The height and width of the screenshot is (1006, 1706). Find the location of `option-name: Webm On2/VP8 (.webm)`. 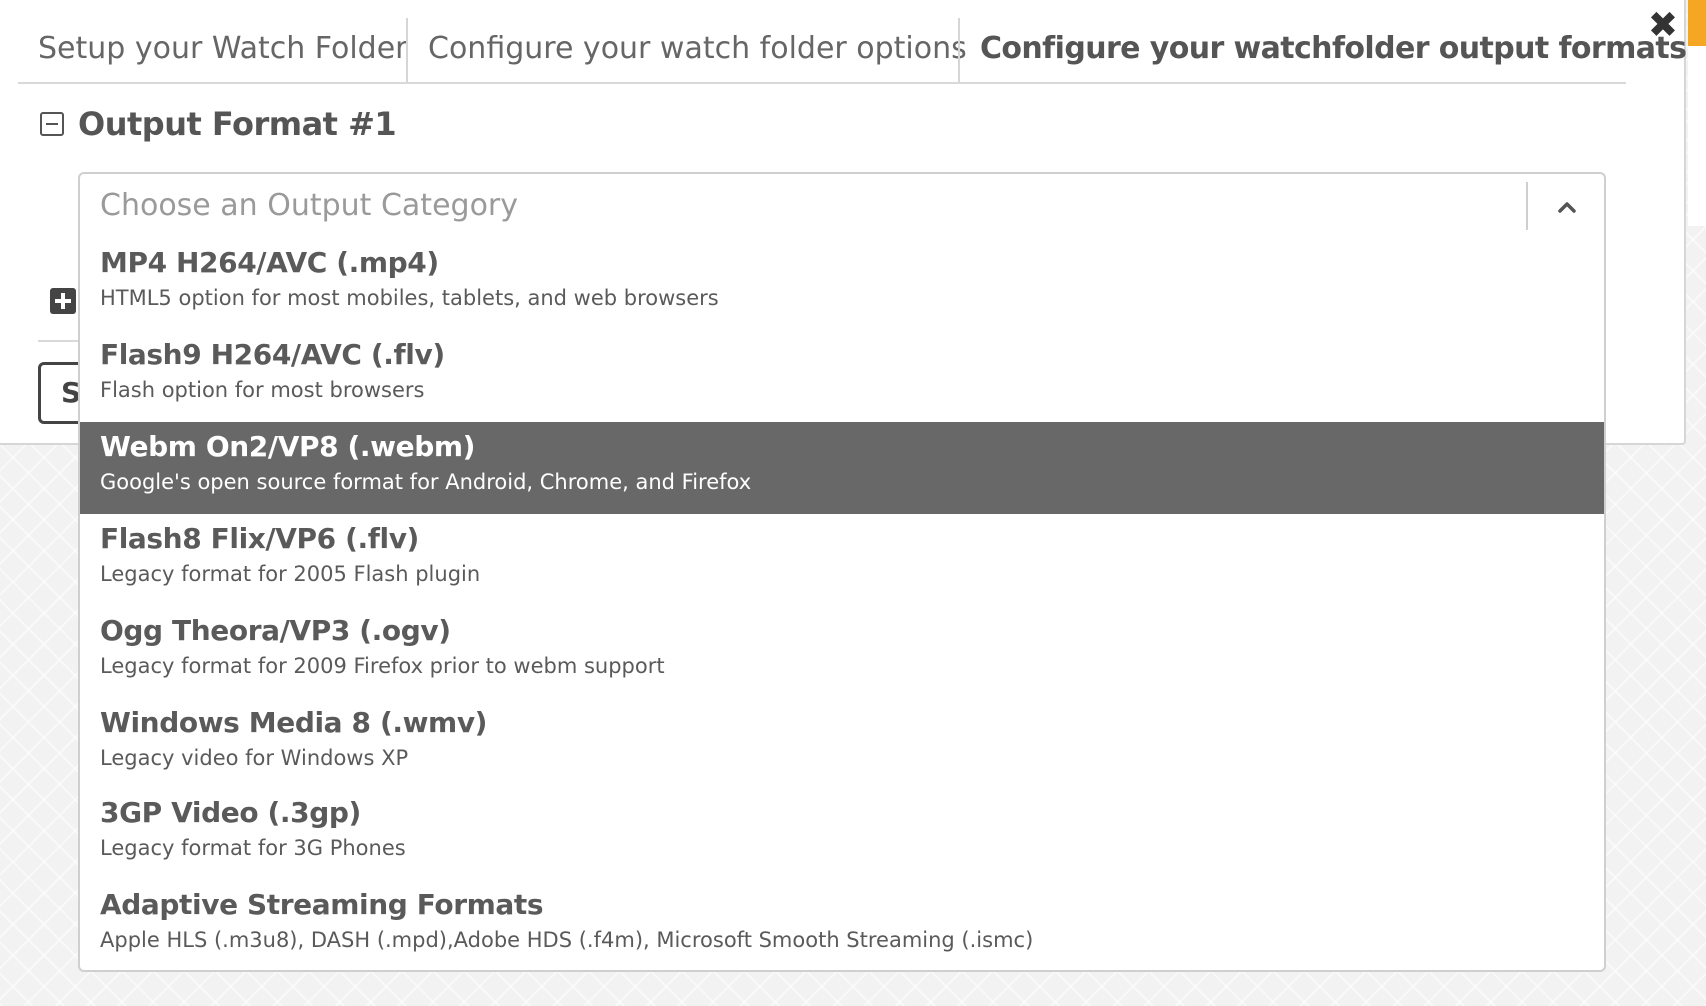

option-name: Webm On2/VP8 (.webm) is located at coordinates (288, 446).